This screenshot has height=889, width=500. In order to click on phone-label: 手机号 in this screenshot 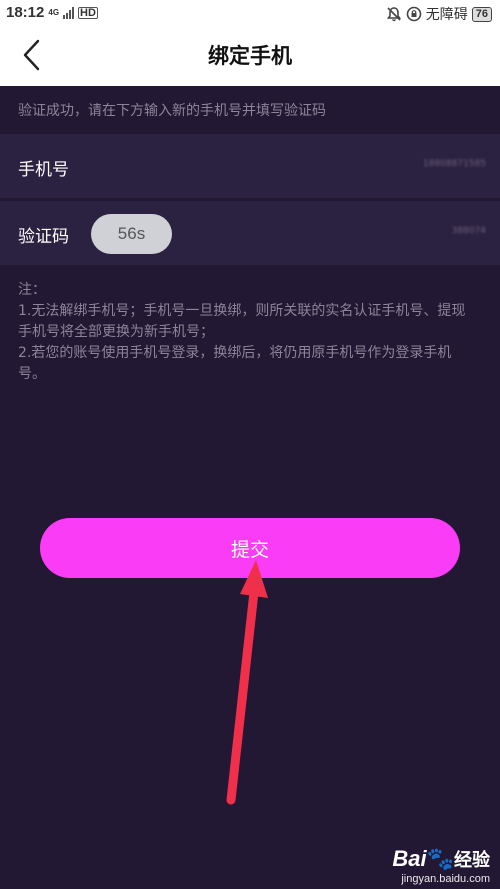, I will do `click(43, 170)`.